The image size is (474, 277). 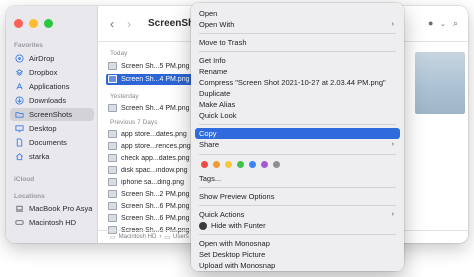 I want to click on folder-icon, so click(x=19, y=115).